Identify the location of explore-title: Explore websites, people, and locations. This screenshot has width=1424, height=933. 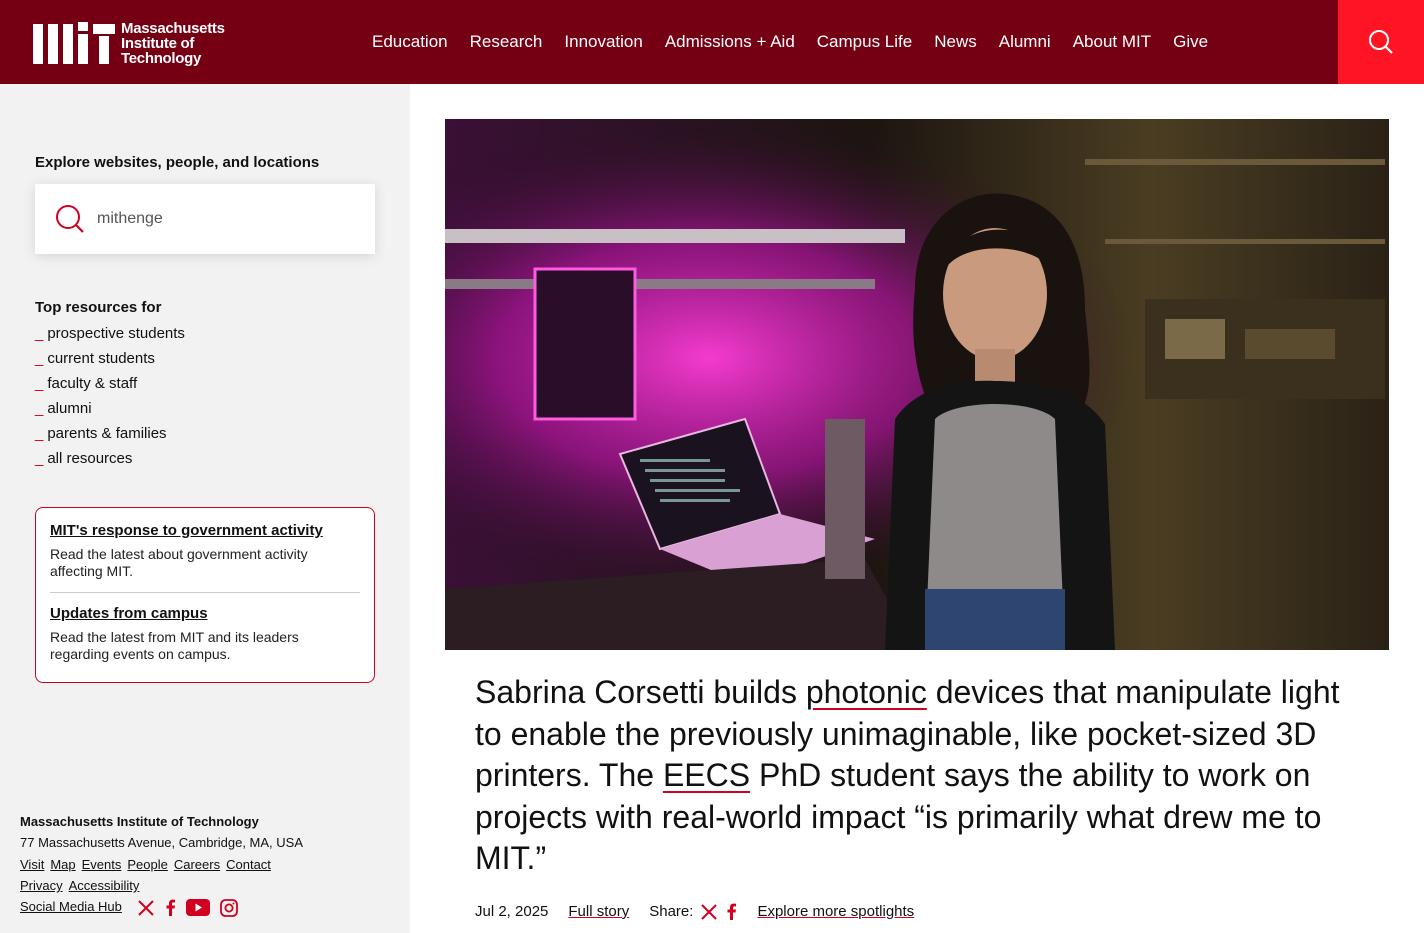
(177, 162).